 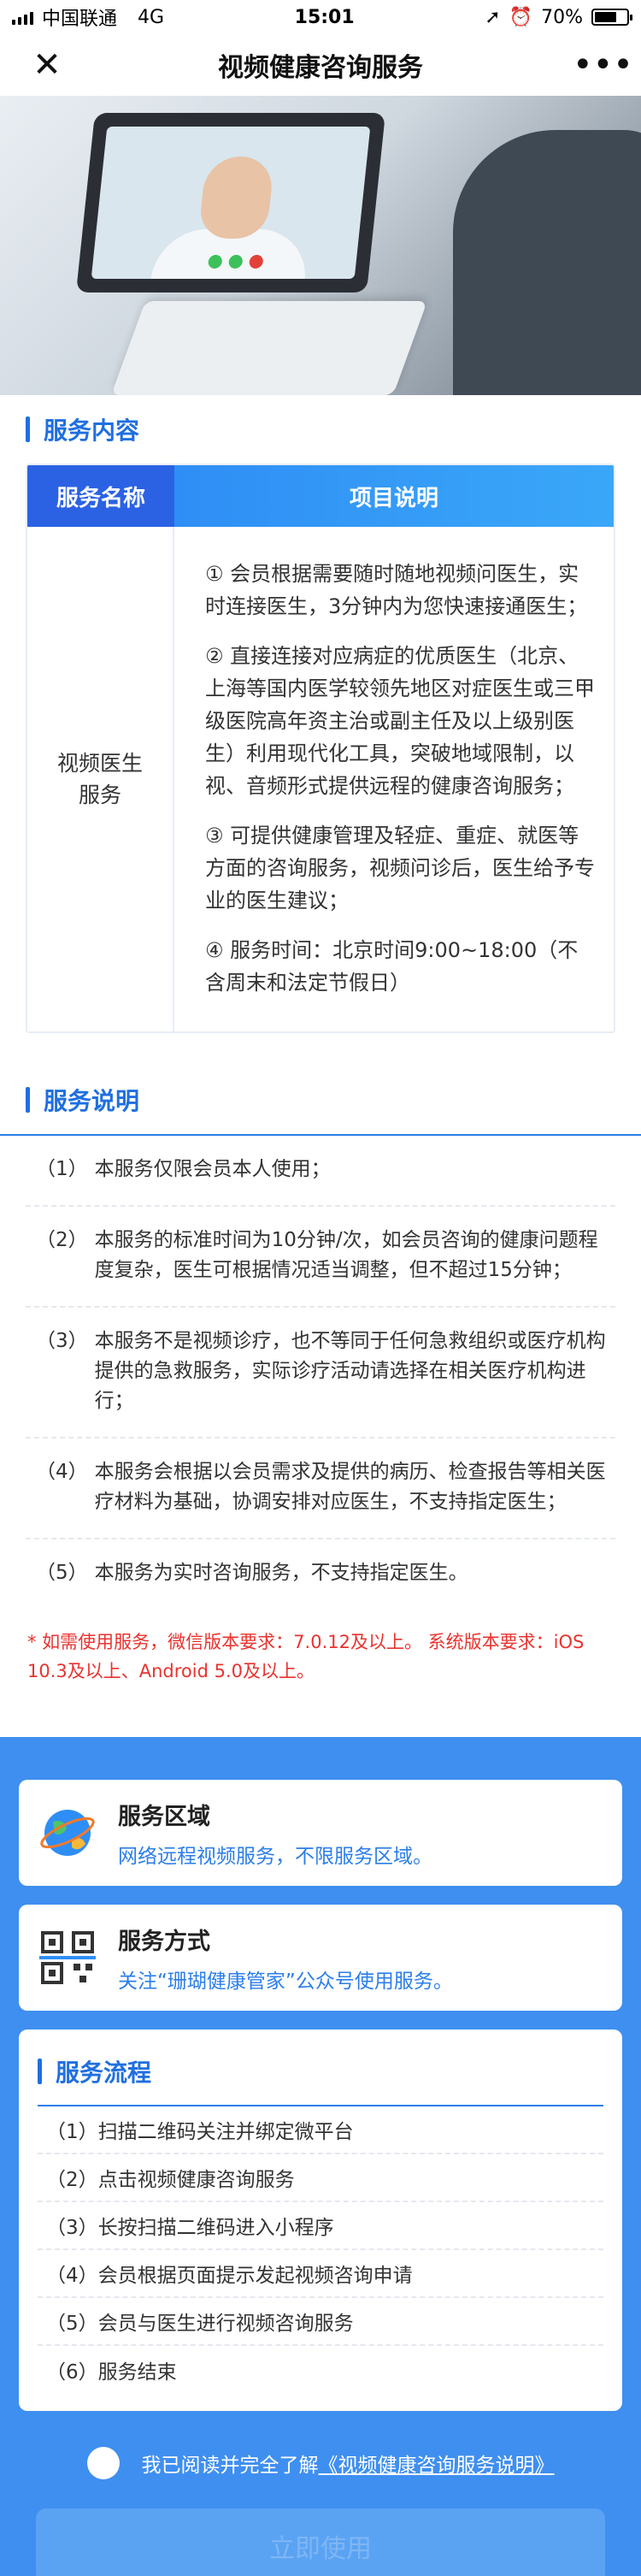 I want to click on list-item: （5） 本服务为实时咨询服务，不支持指定医生。, so click(x=252, y=1573).